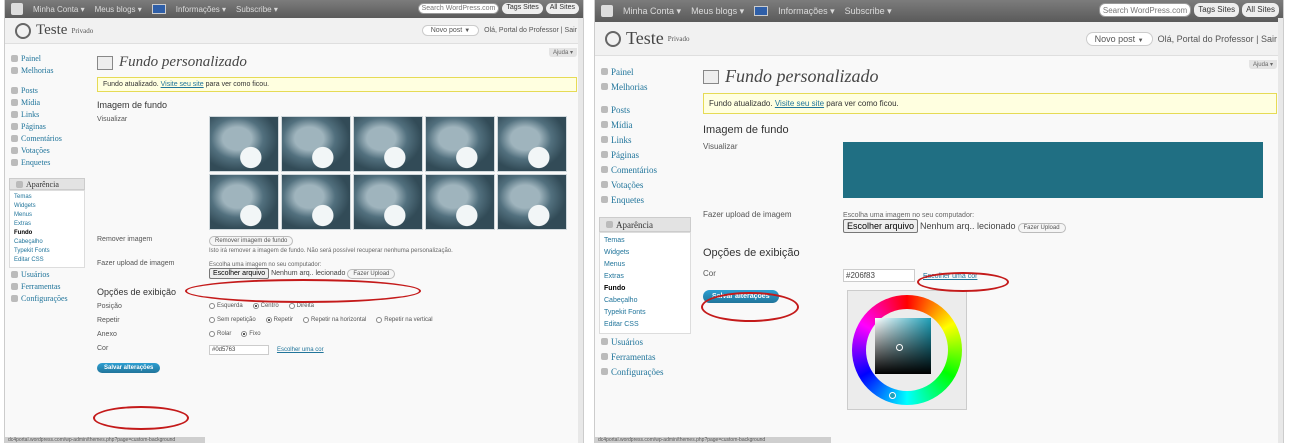 This screenshot has width=1289, height=443. Describe the element at coordinates (244, 202) in the screenshot. I see `wave-image-tile` at that location.